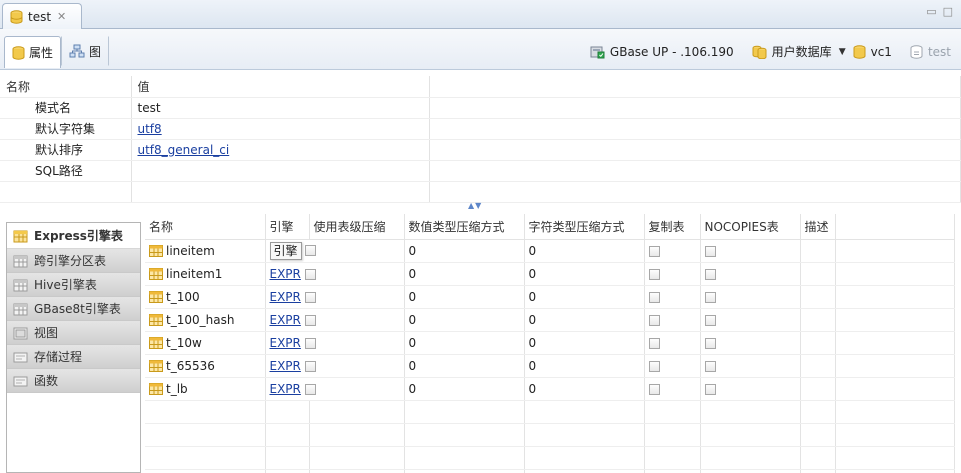  Describe the element at coordinates (948, 11) in the screenshot. I see `maximize-icon: □` at that location.